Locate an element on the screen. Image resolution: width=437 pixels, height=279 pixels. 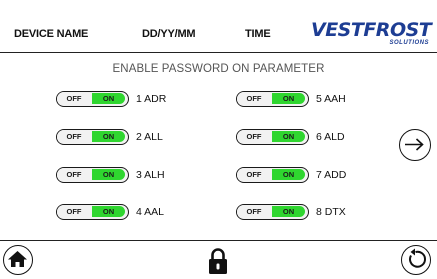
param-3-toggle: OFF ON is located at coordinates (92, 175).